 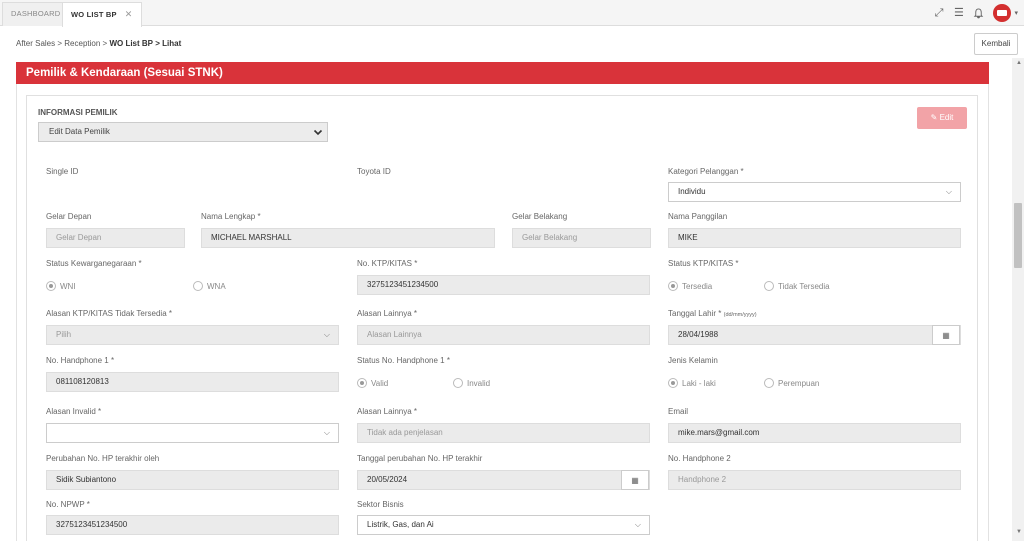 I want to click on nama-lengkap-label: Nama Lengkap *, so click(x=231, y=216).